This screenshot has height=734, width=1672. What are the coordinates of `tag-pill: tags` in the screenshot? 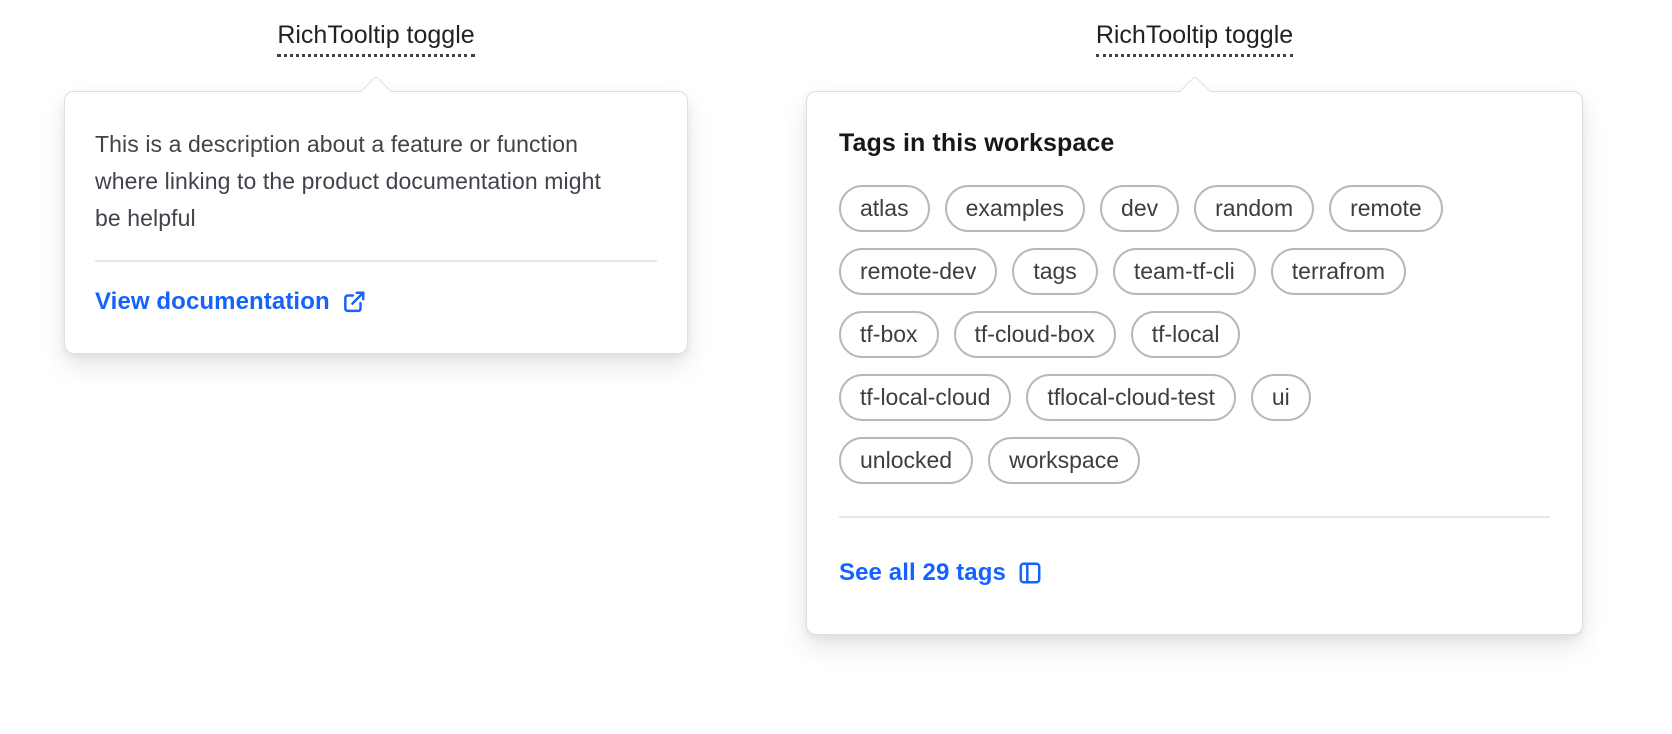 It's located at (1055, 271).